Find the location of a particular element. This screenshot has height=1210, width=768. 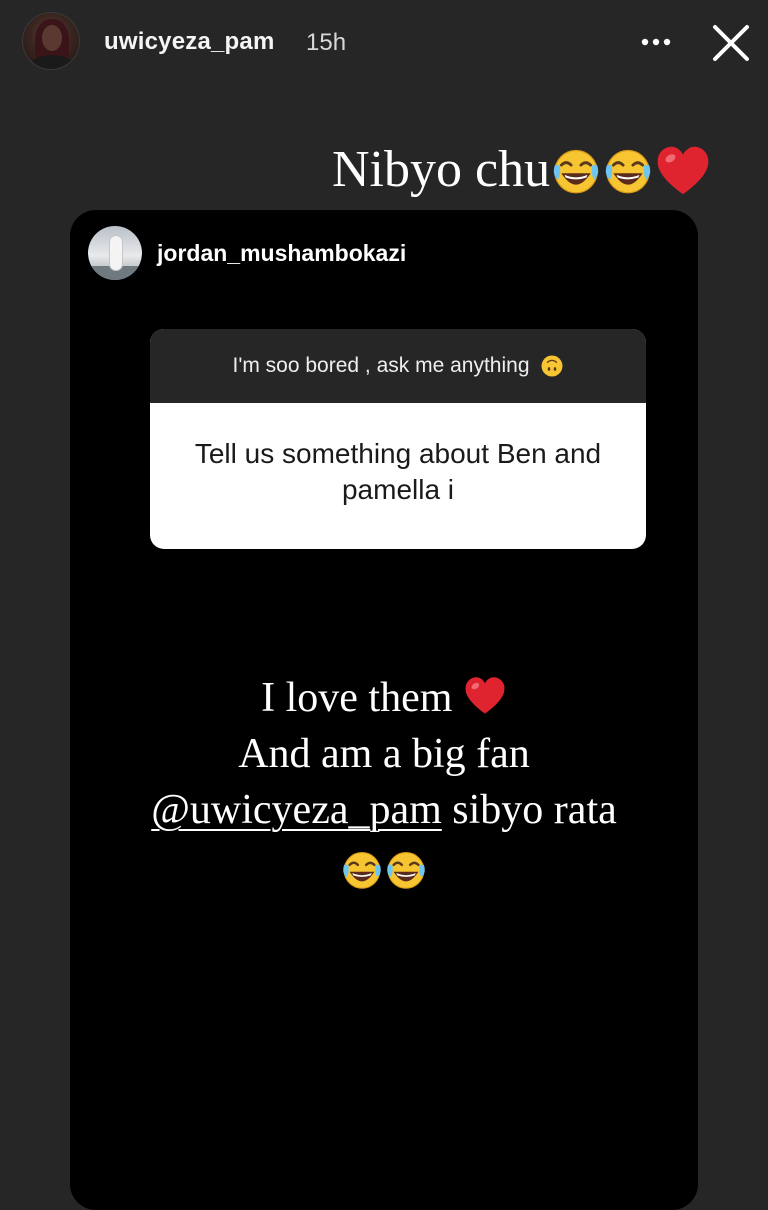

caption-text: Nibyo chu is located at coordinates (441, 169).